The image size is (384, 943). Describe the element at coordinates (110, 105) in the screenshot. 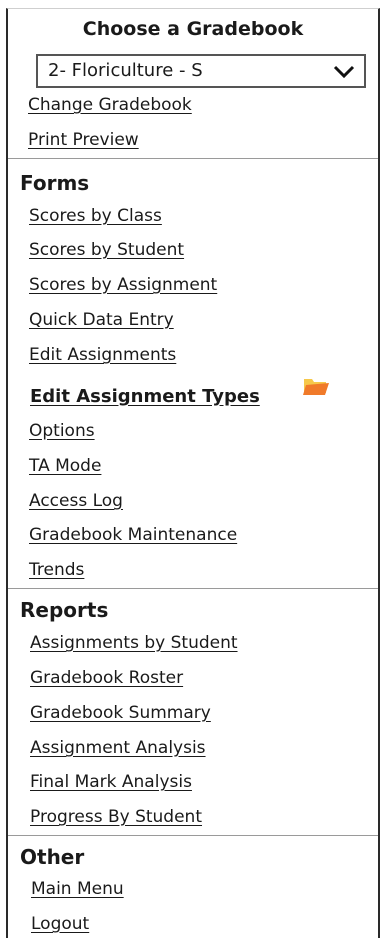

I see `change-gradebook-link: Change Gradebook` at that location.